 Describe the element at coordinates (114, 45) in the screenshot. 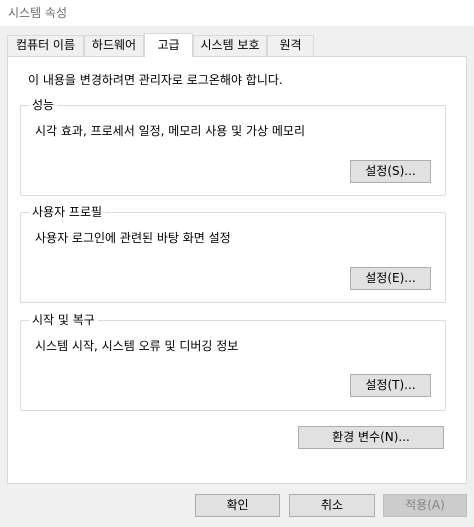

I see `tab-hardware: 하드웨어` at that location.